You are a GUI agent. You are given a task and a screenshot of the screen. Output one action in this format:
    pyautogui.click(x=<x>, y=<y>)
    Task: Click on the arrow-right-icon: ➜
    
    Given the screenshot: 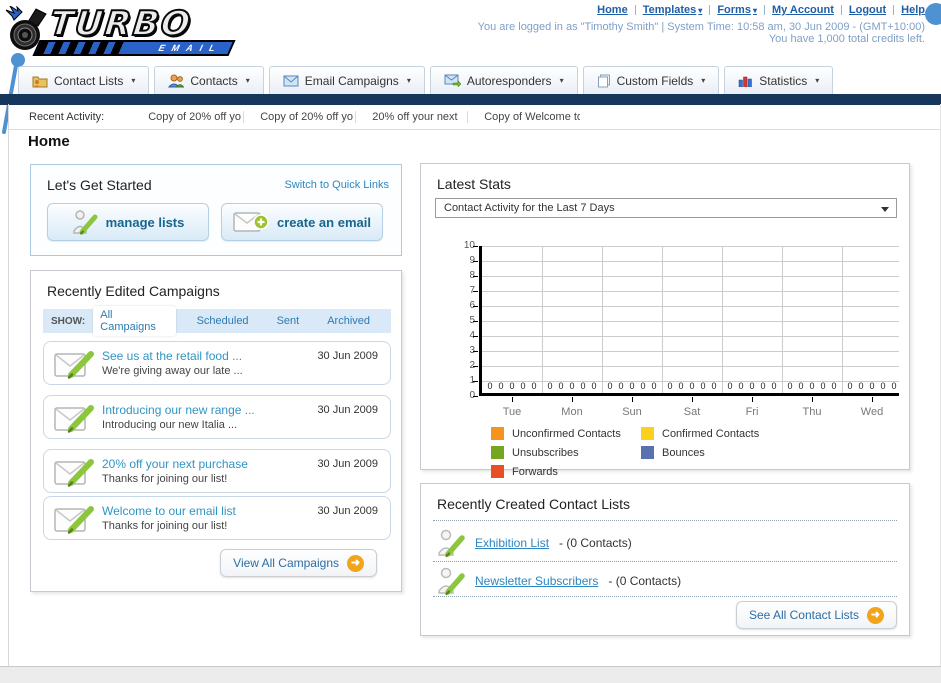 What is the action you would take?
    pyautogui.click(x=355, y=563)
    